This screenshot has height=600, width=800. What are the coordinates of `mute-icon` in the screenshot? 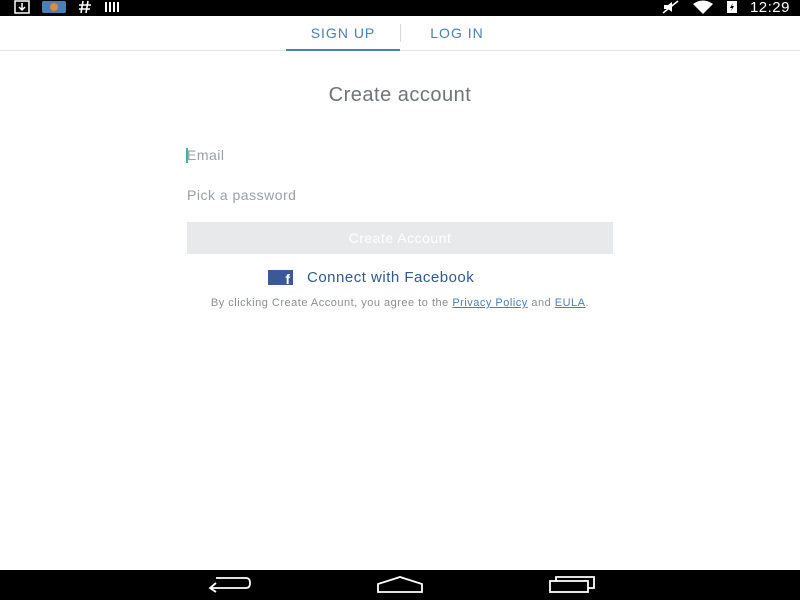 It's located at (671, 8).